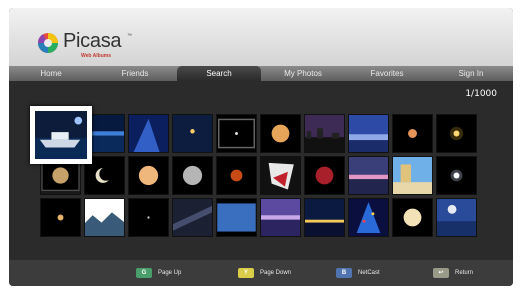  What do you see at coordinates (135, 73) in the screenshot?
I see `tab-friends: Friends` at bounding box center [135, 73].